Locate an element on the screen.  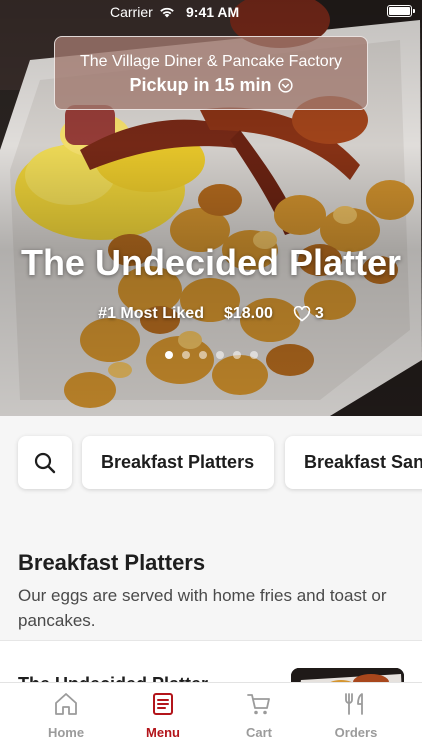
like-button: 3 is located at coordinates (308, 314).